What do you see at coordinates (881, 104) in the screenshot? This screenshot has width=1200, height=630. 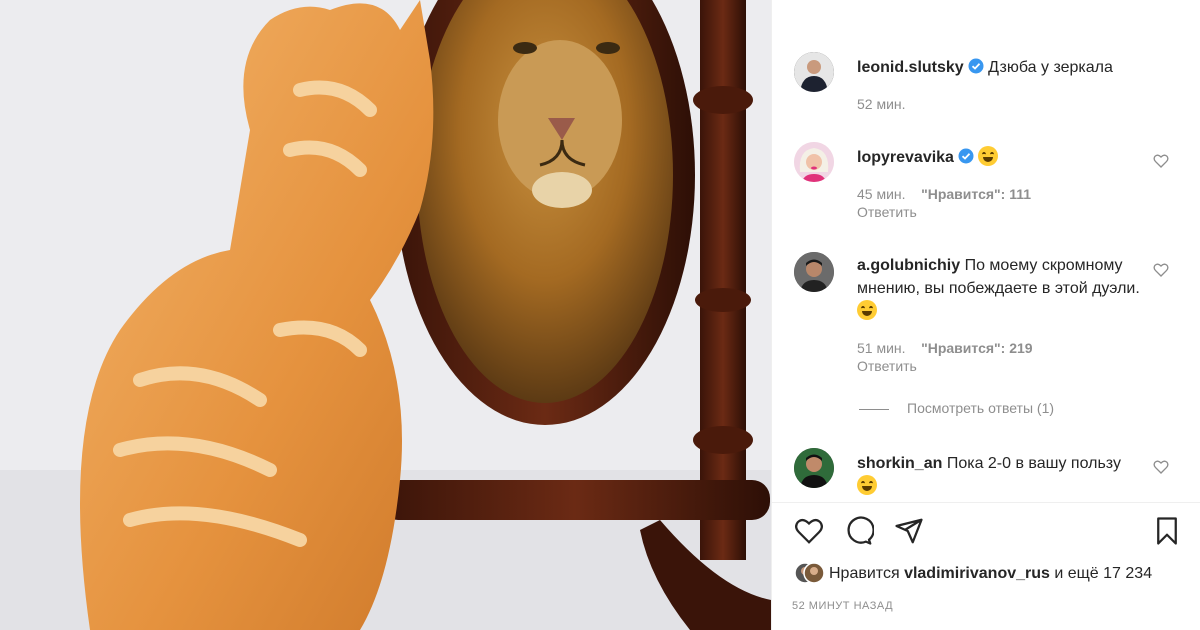 I see `caption-time: 52 мин.` at bounding box center [881, 104].